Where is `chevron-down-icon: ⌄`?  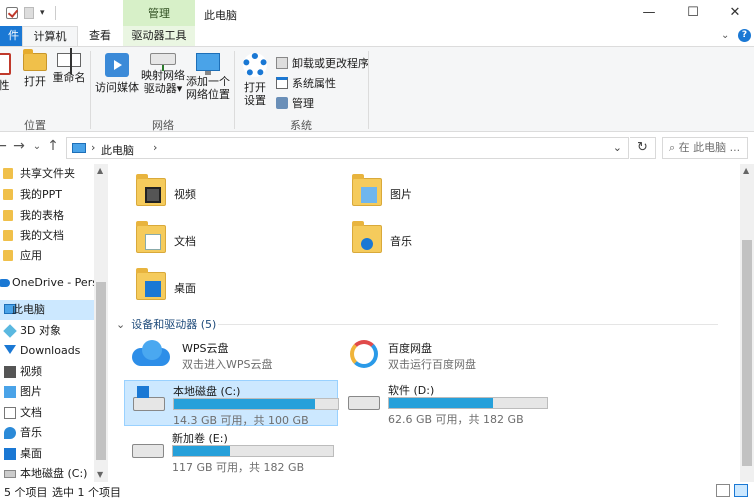 chevron-down-icon: ⌄ is located at coordinates (120, 324).